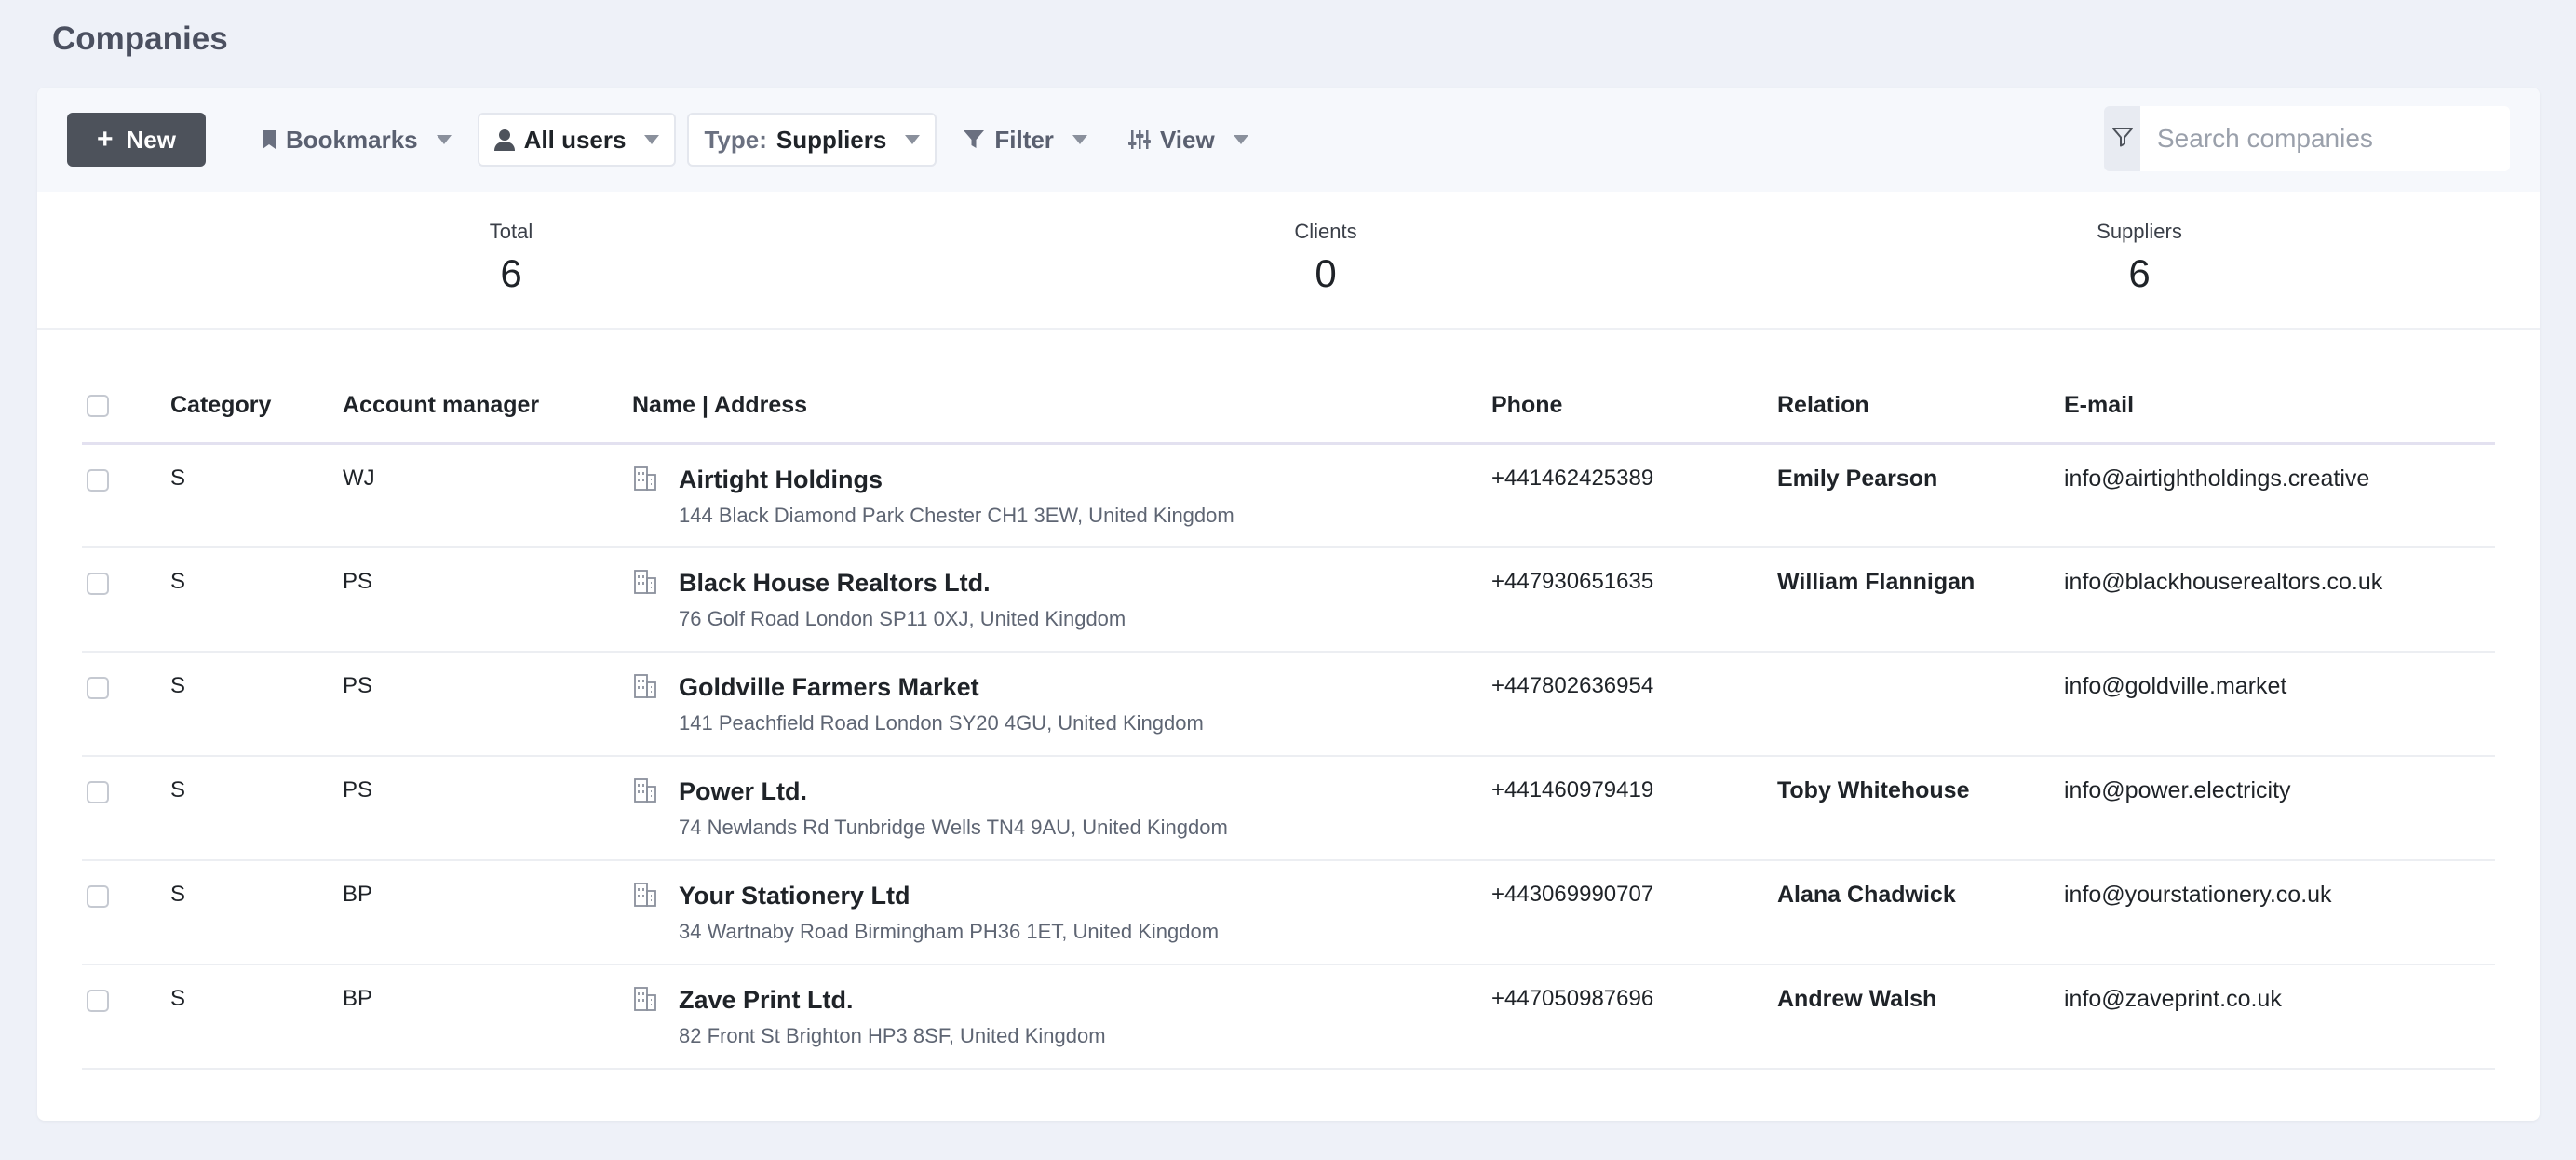 This screenshot has height=1160, width=2576. Describe the element at coordinates (1325, 231) in the screenshot. I see `stat-clients-label: Clients` at that location.